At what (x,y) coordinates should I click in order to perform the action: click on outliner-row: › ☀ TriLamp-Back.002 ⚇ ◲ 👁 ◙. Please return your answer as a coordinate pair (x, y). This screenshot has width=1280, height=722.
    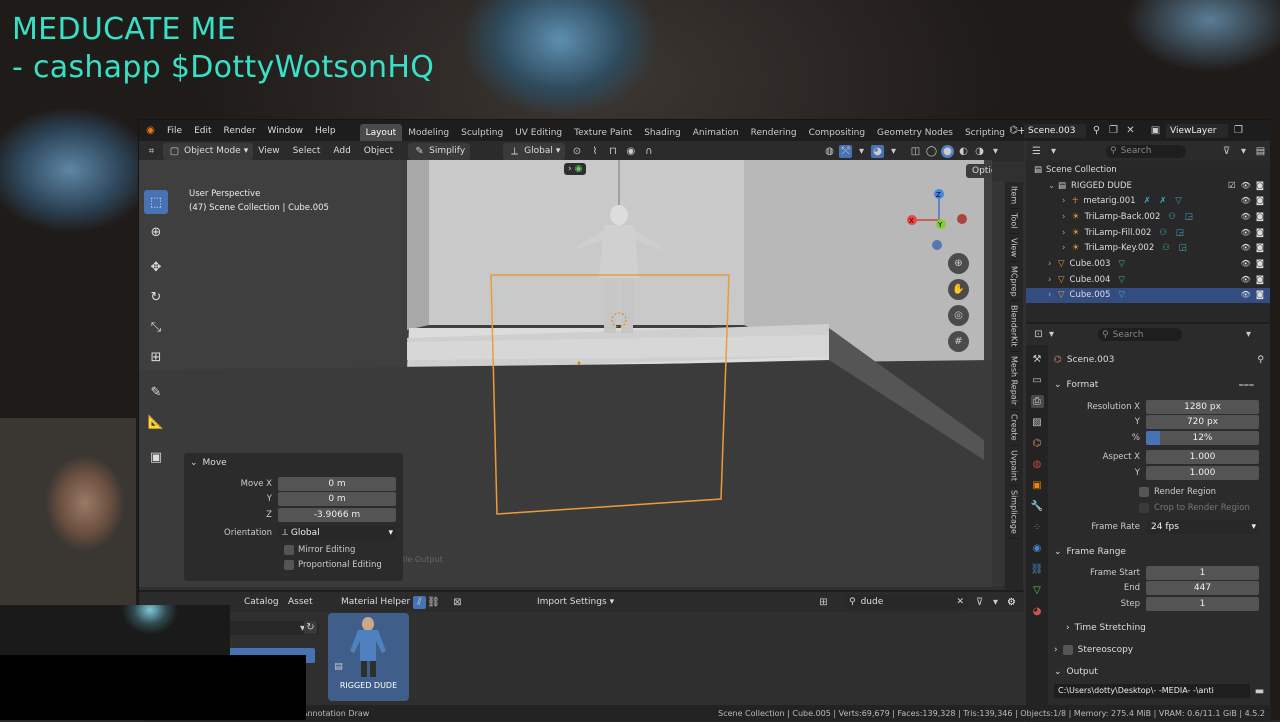
    Looking at the image, I should click on (1148, 217).